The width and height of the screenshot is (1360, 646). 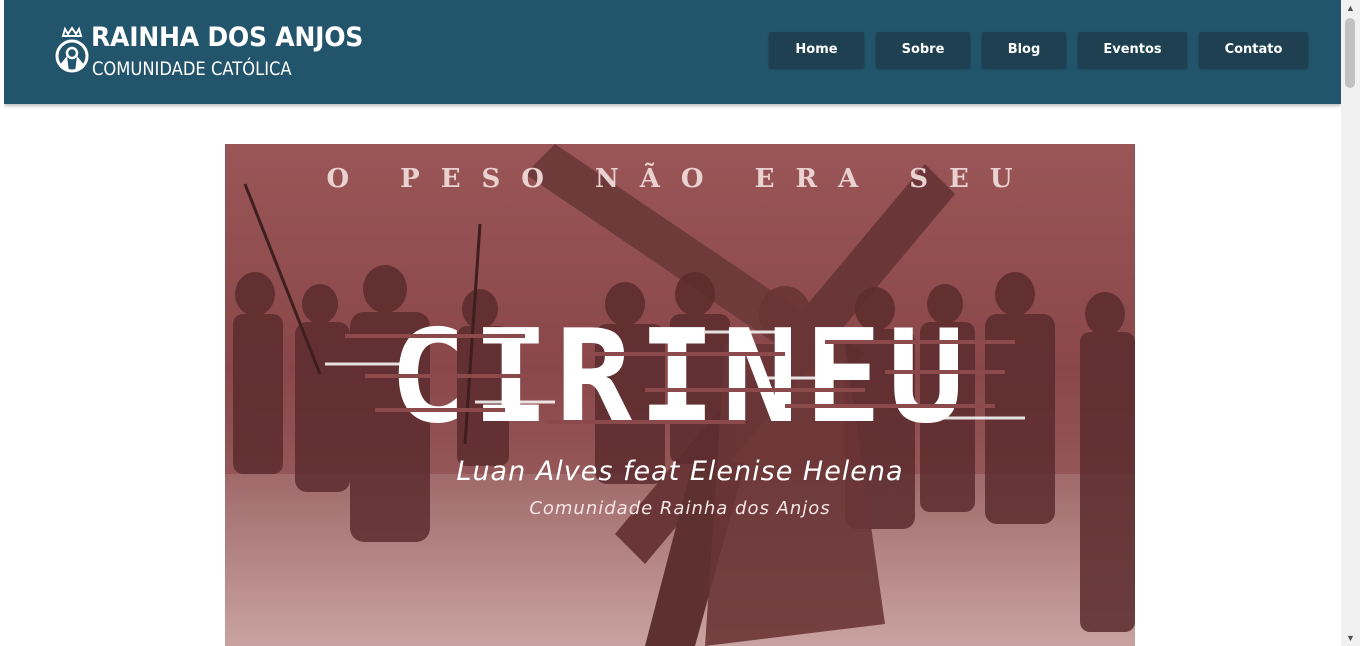 What do you see at coordinates (72, 49) in the screenshot?
I see `crowned-figure-icon` at bounding box center [72, 49].